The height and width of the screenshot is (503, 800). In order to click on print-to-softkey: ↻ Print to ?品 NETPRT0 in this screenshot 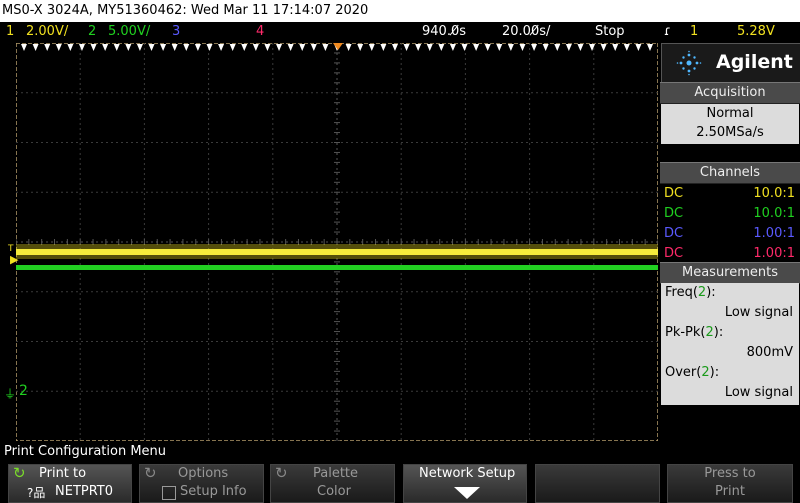, I will do `click(70, 483)`.